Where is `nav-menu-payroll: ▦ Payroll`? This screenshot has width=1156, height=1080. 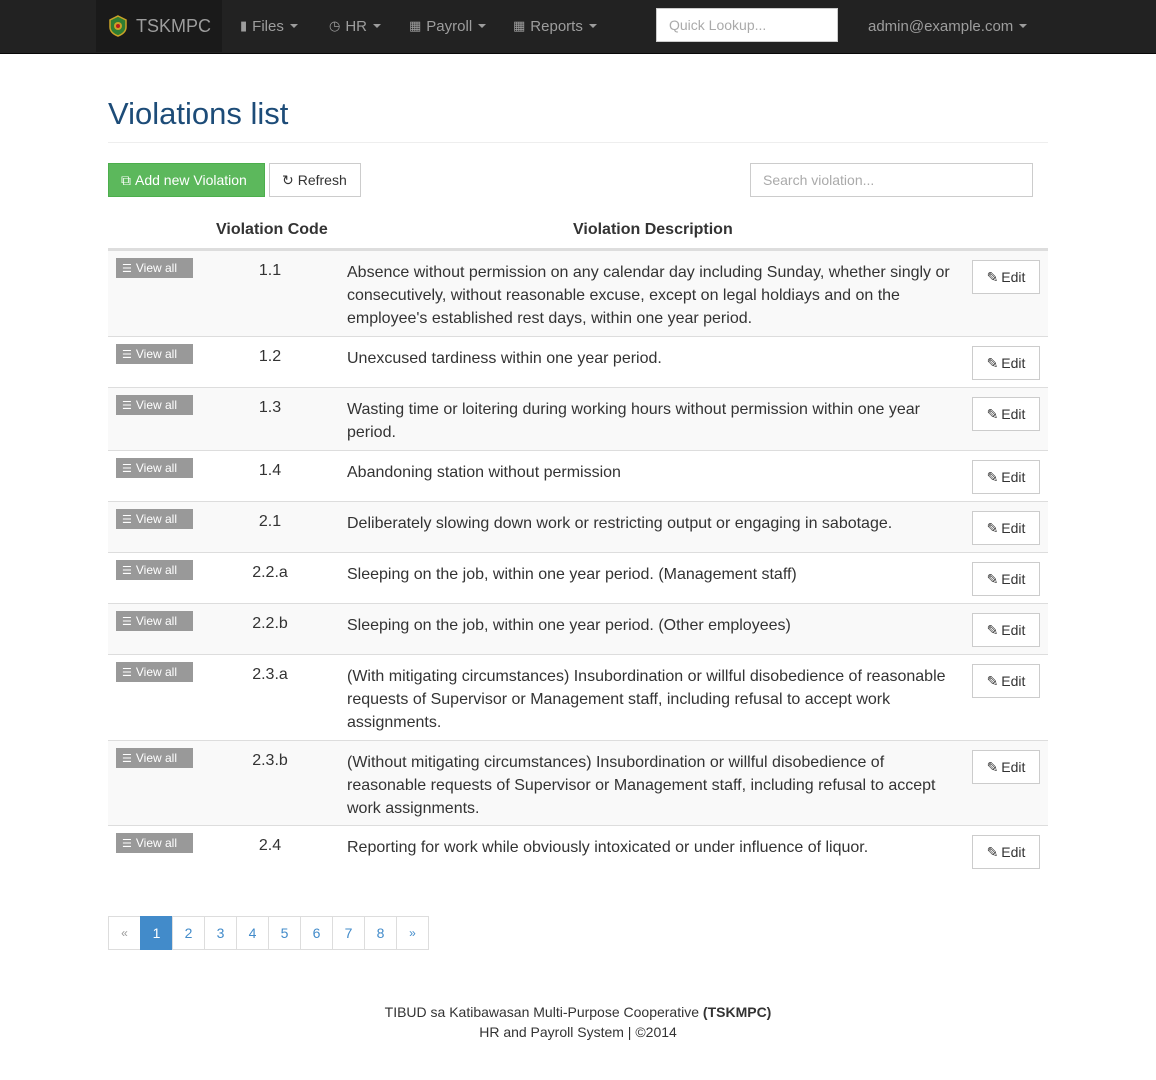
nav-menu-payroll: ▦ Payroll is located at coordinates (448, 26).